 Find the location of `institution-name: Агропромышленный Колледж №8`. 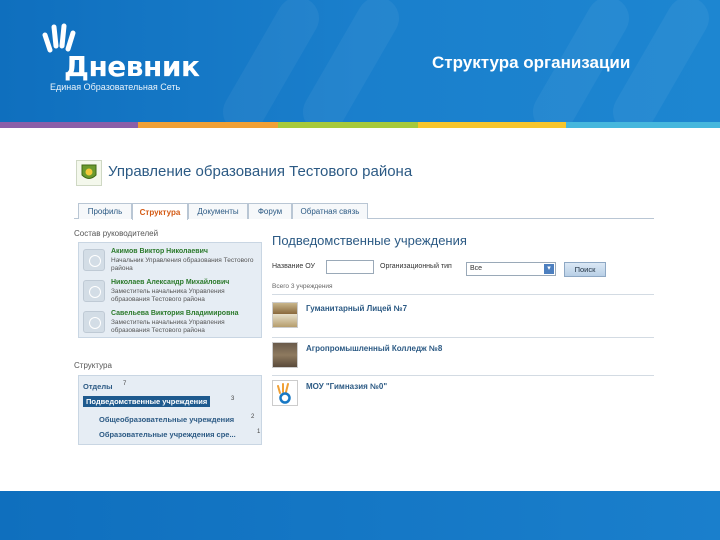

institution-name: Агропромышленный Колледж №8 is located at coordinates (374, 348).